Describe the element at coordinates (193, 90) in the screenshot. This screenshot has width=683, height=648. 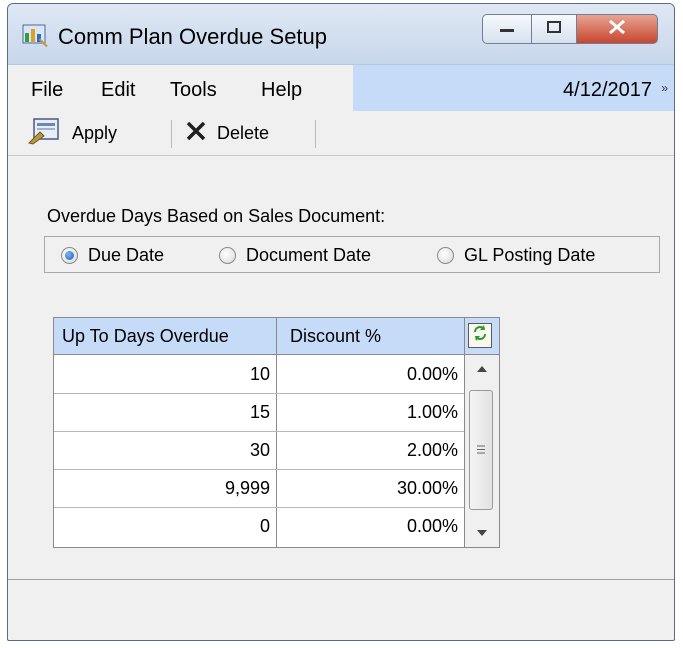
I see `menu-tools: Tools` at that location.